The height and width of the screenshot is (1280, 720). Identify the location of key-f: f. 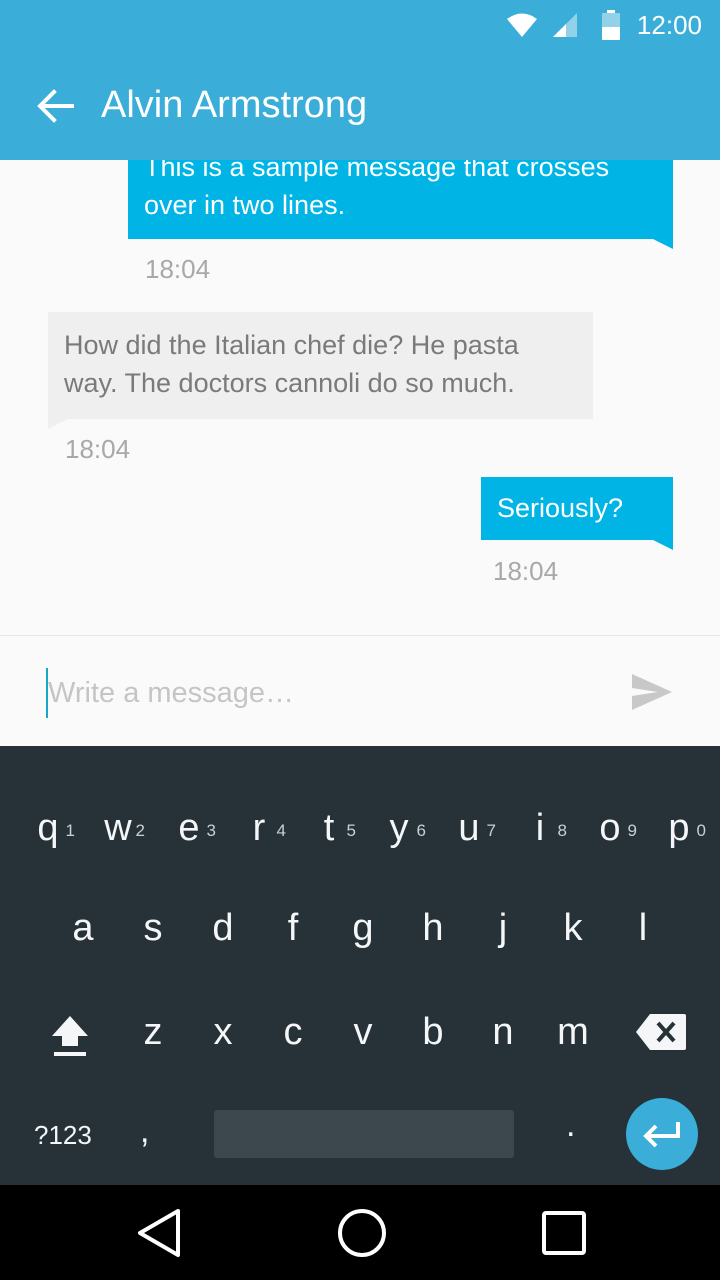
(293, 928).